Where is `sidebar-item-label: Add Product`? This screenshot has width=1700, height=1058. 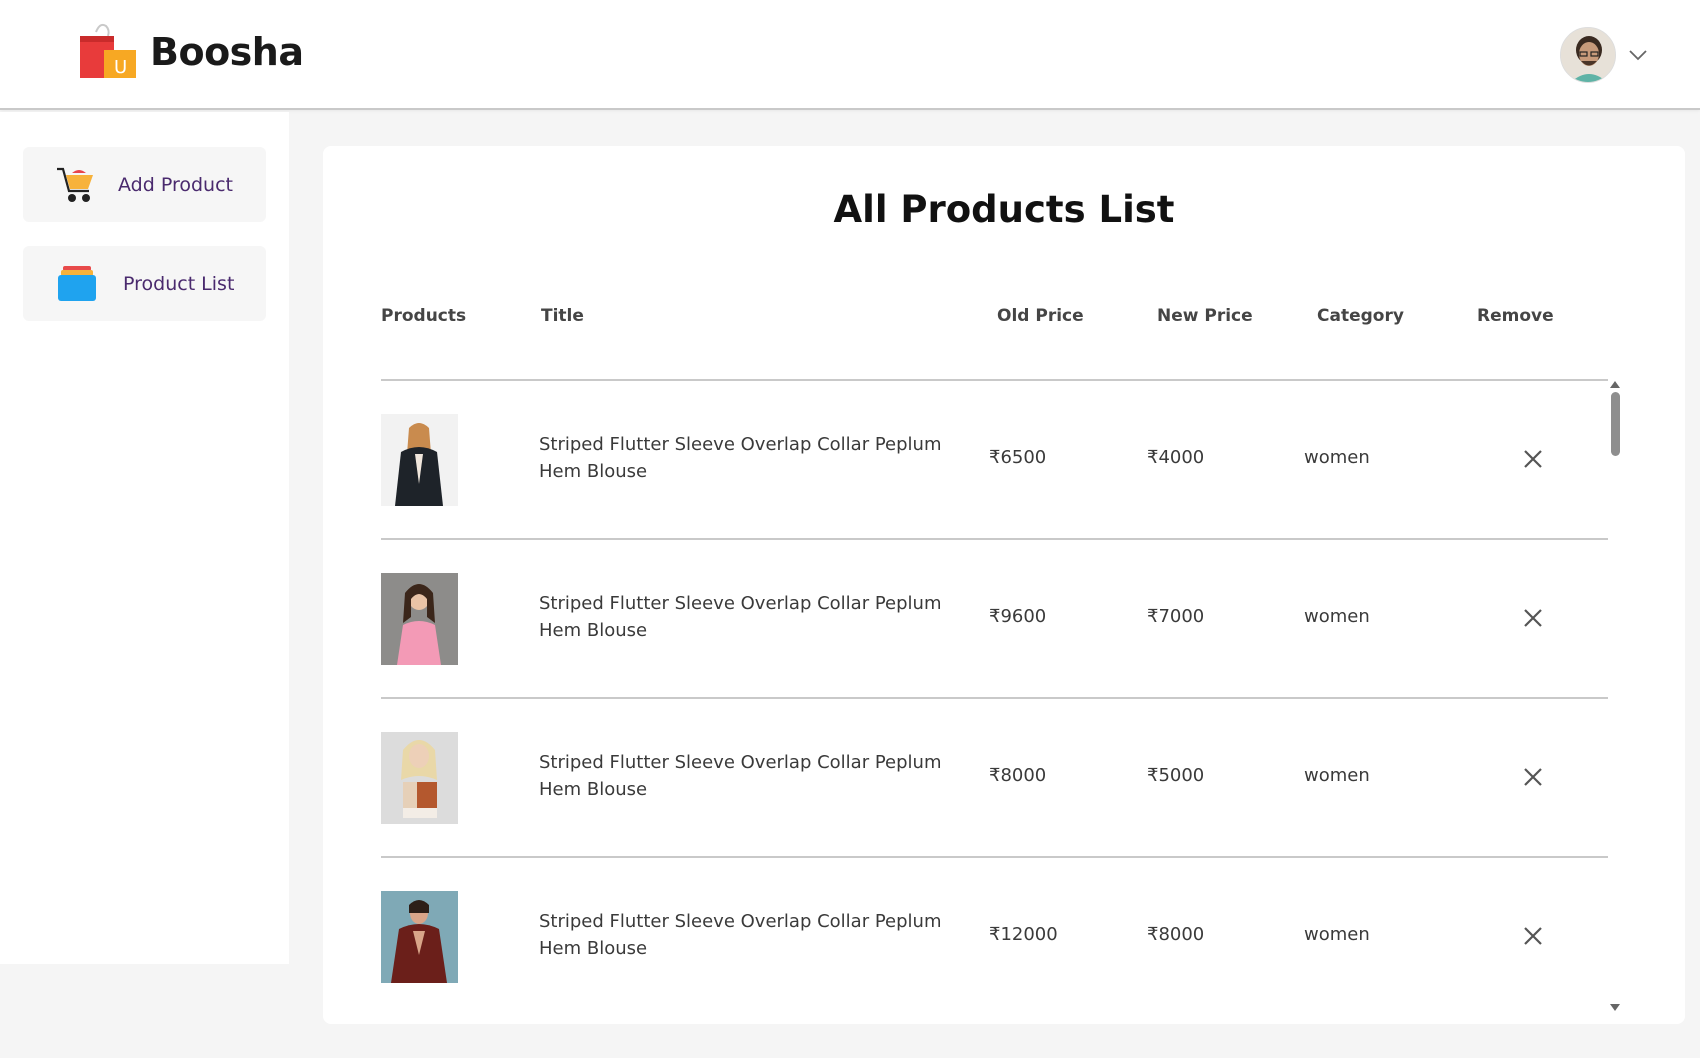 sidebar-item-label: Add Product is located at coordinates (175, 184).